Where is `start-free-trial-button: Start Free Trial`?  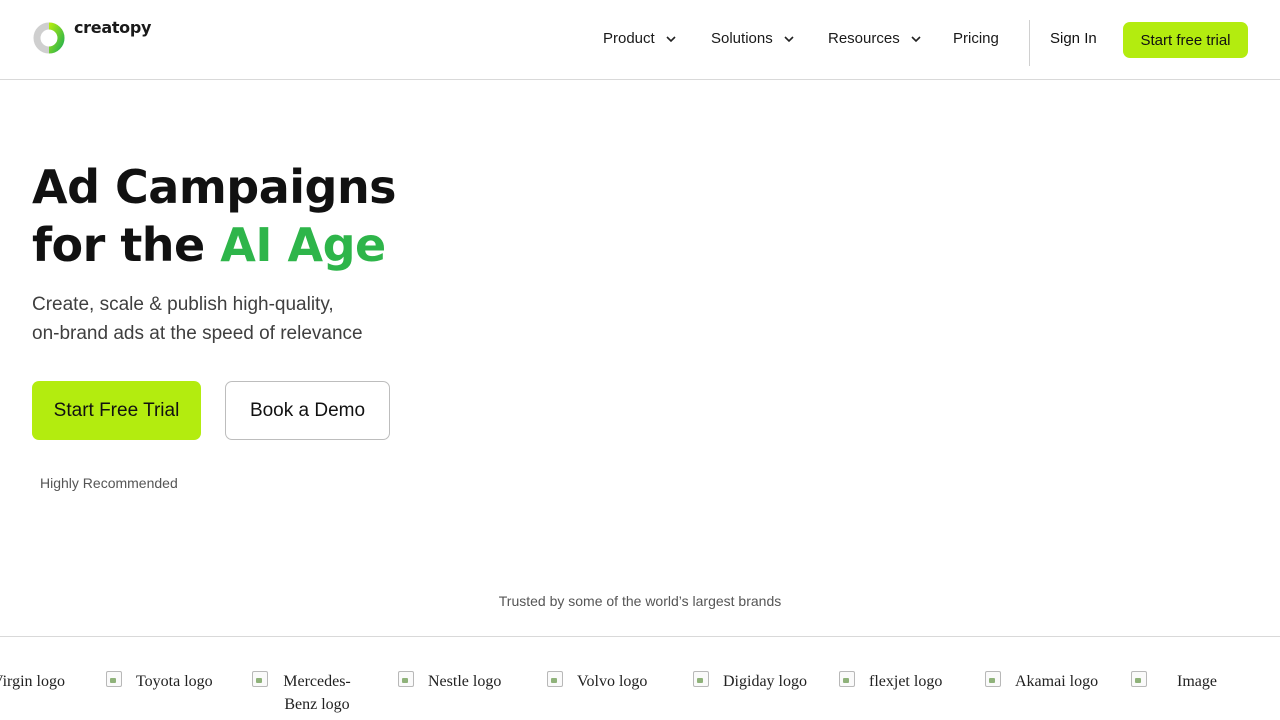
start-free-trial-button: Start Free Trial is located at coordinates (116, 410).